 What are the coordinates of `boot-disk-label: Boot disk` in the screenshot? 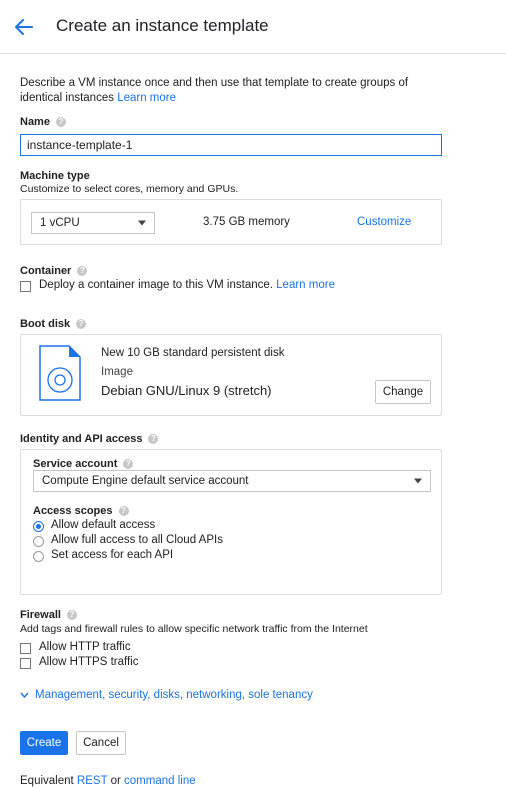 It's located at (45, 324).